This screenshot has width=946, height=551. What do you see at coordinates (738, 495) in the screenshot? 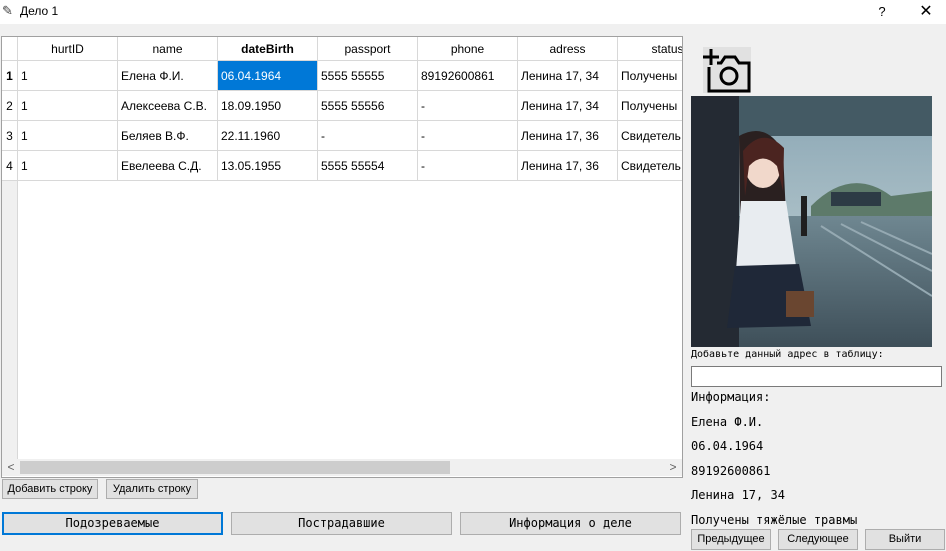
I see `info-address: Ленина 17, 34` at bounding box center [738, 495].